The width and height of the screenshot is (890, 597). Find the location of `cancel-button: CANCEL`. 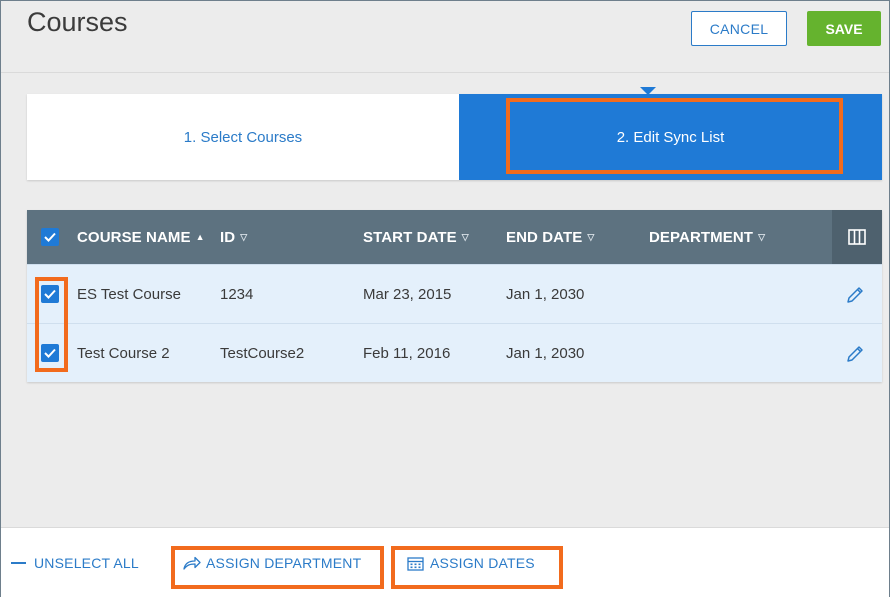

cancel-button: CANCEL is located at coordinates (739, 28).